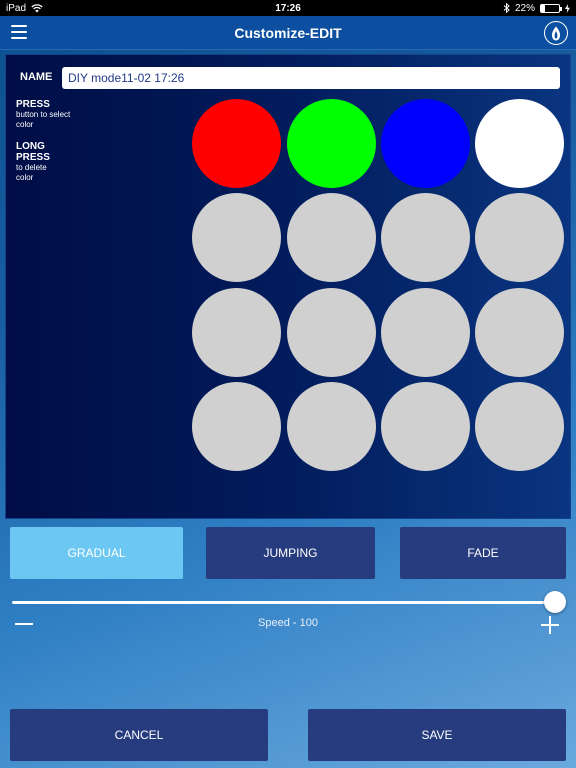 The width and height of the screenshot is (576, 768). Describe the element at coordinates (555, 602) in the screenshot. I see `speed-slider-handle` at that location.